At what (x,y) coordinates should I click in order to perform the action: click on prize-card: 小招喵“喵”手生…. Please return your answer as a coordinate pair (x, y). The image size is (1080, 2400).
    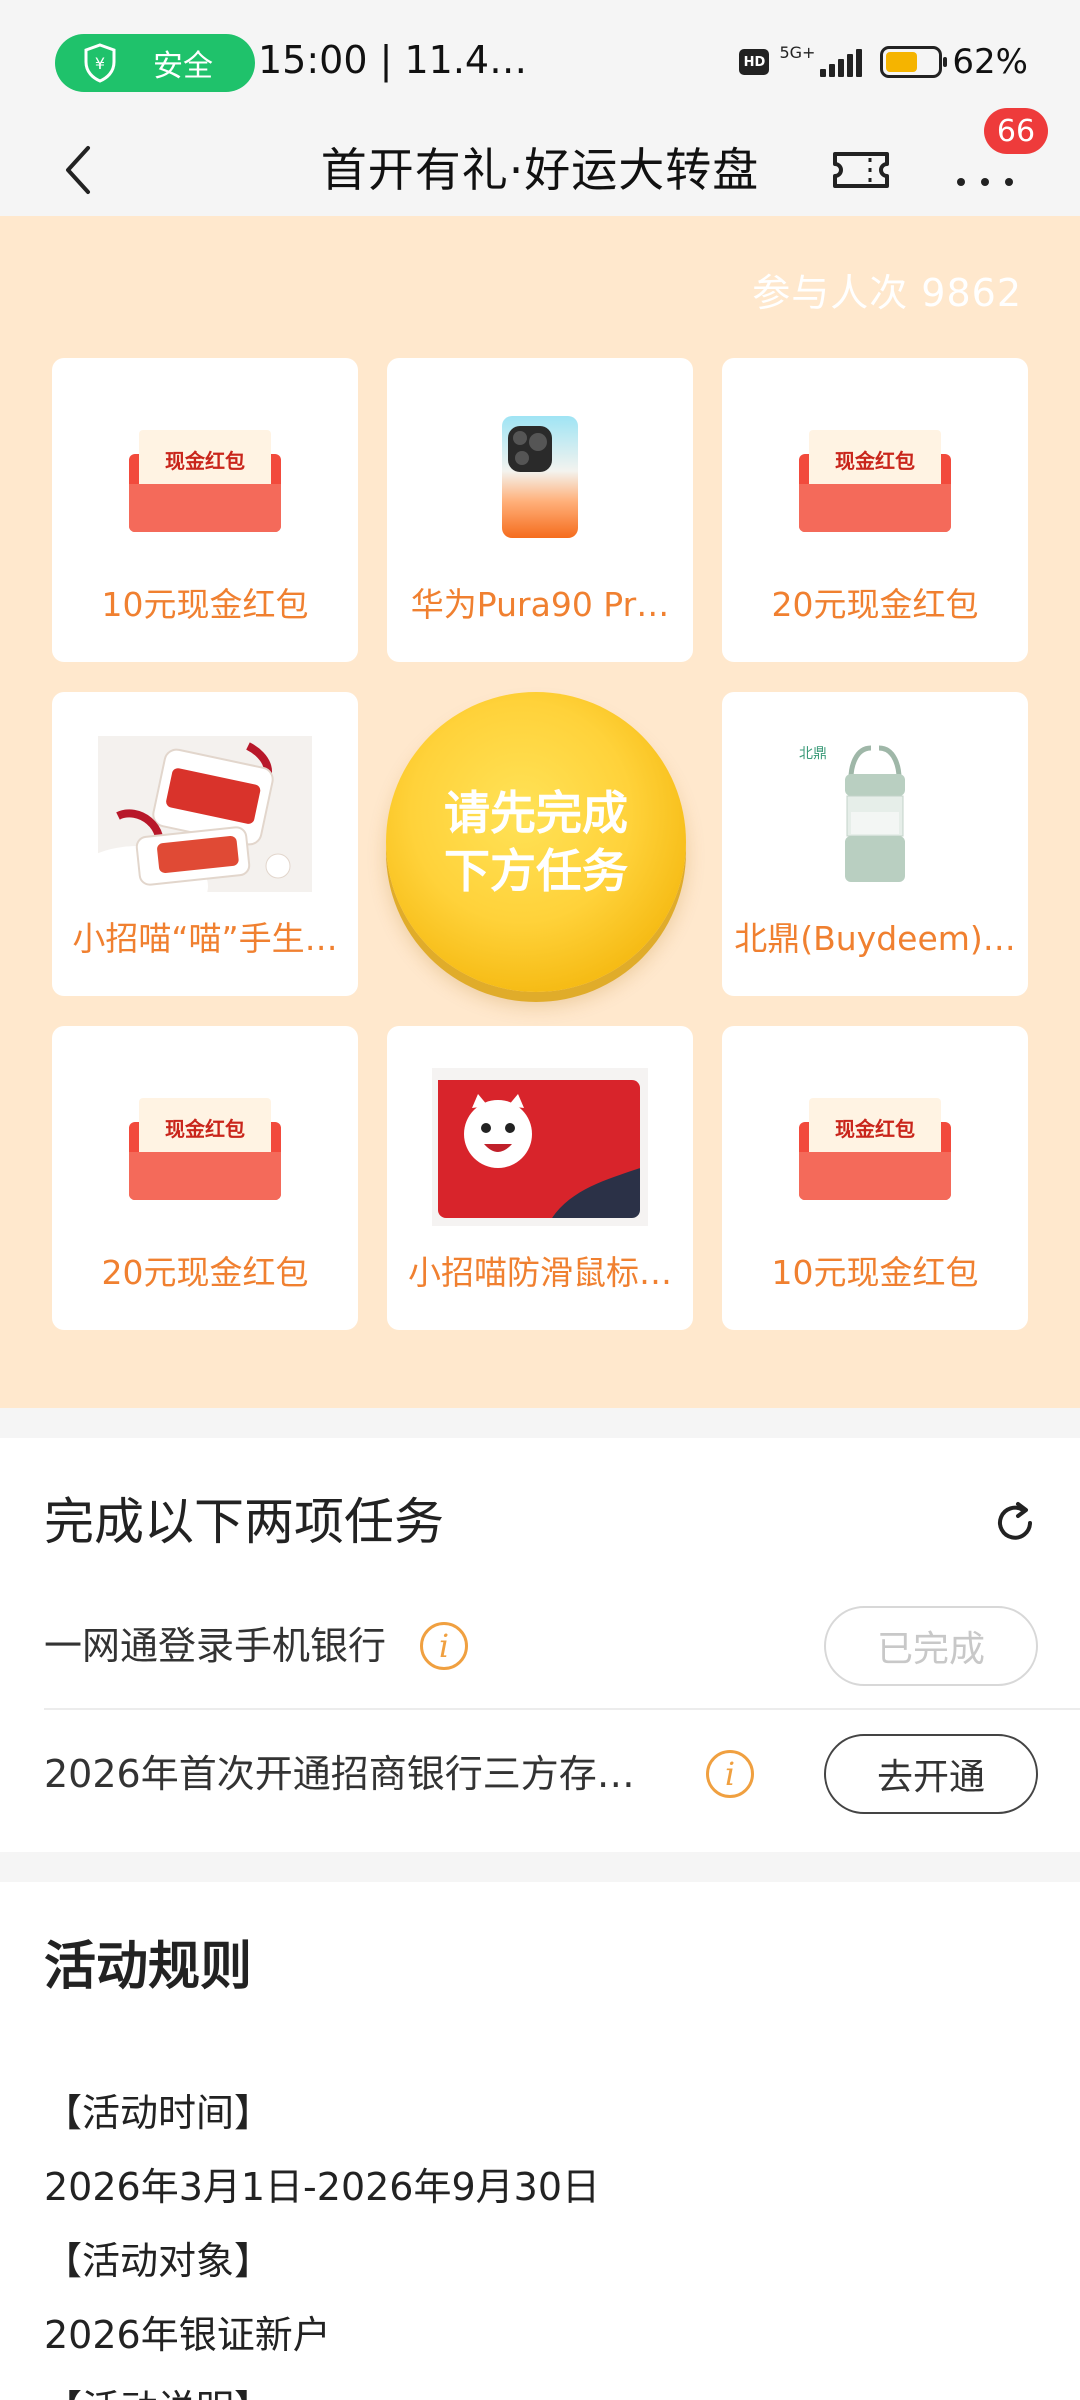
    Looking at the image, I should click on (205, 844).